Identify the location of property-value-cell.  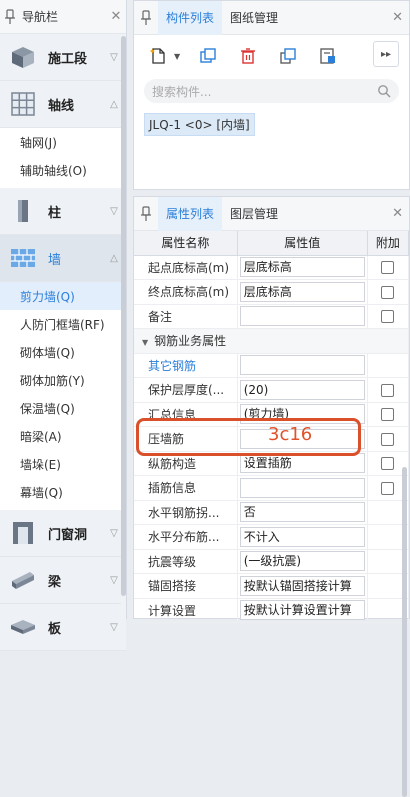
(302, 316).